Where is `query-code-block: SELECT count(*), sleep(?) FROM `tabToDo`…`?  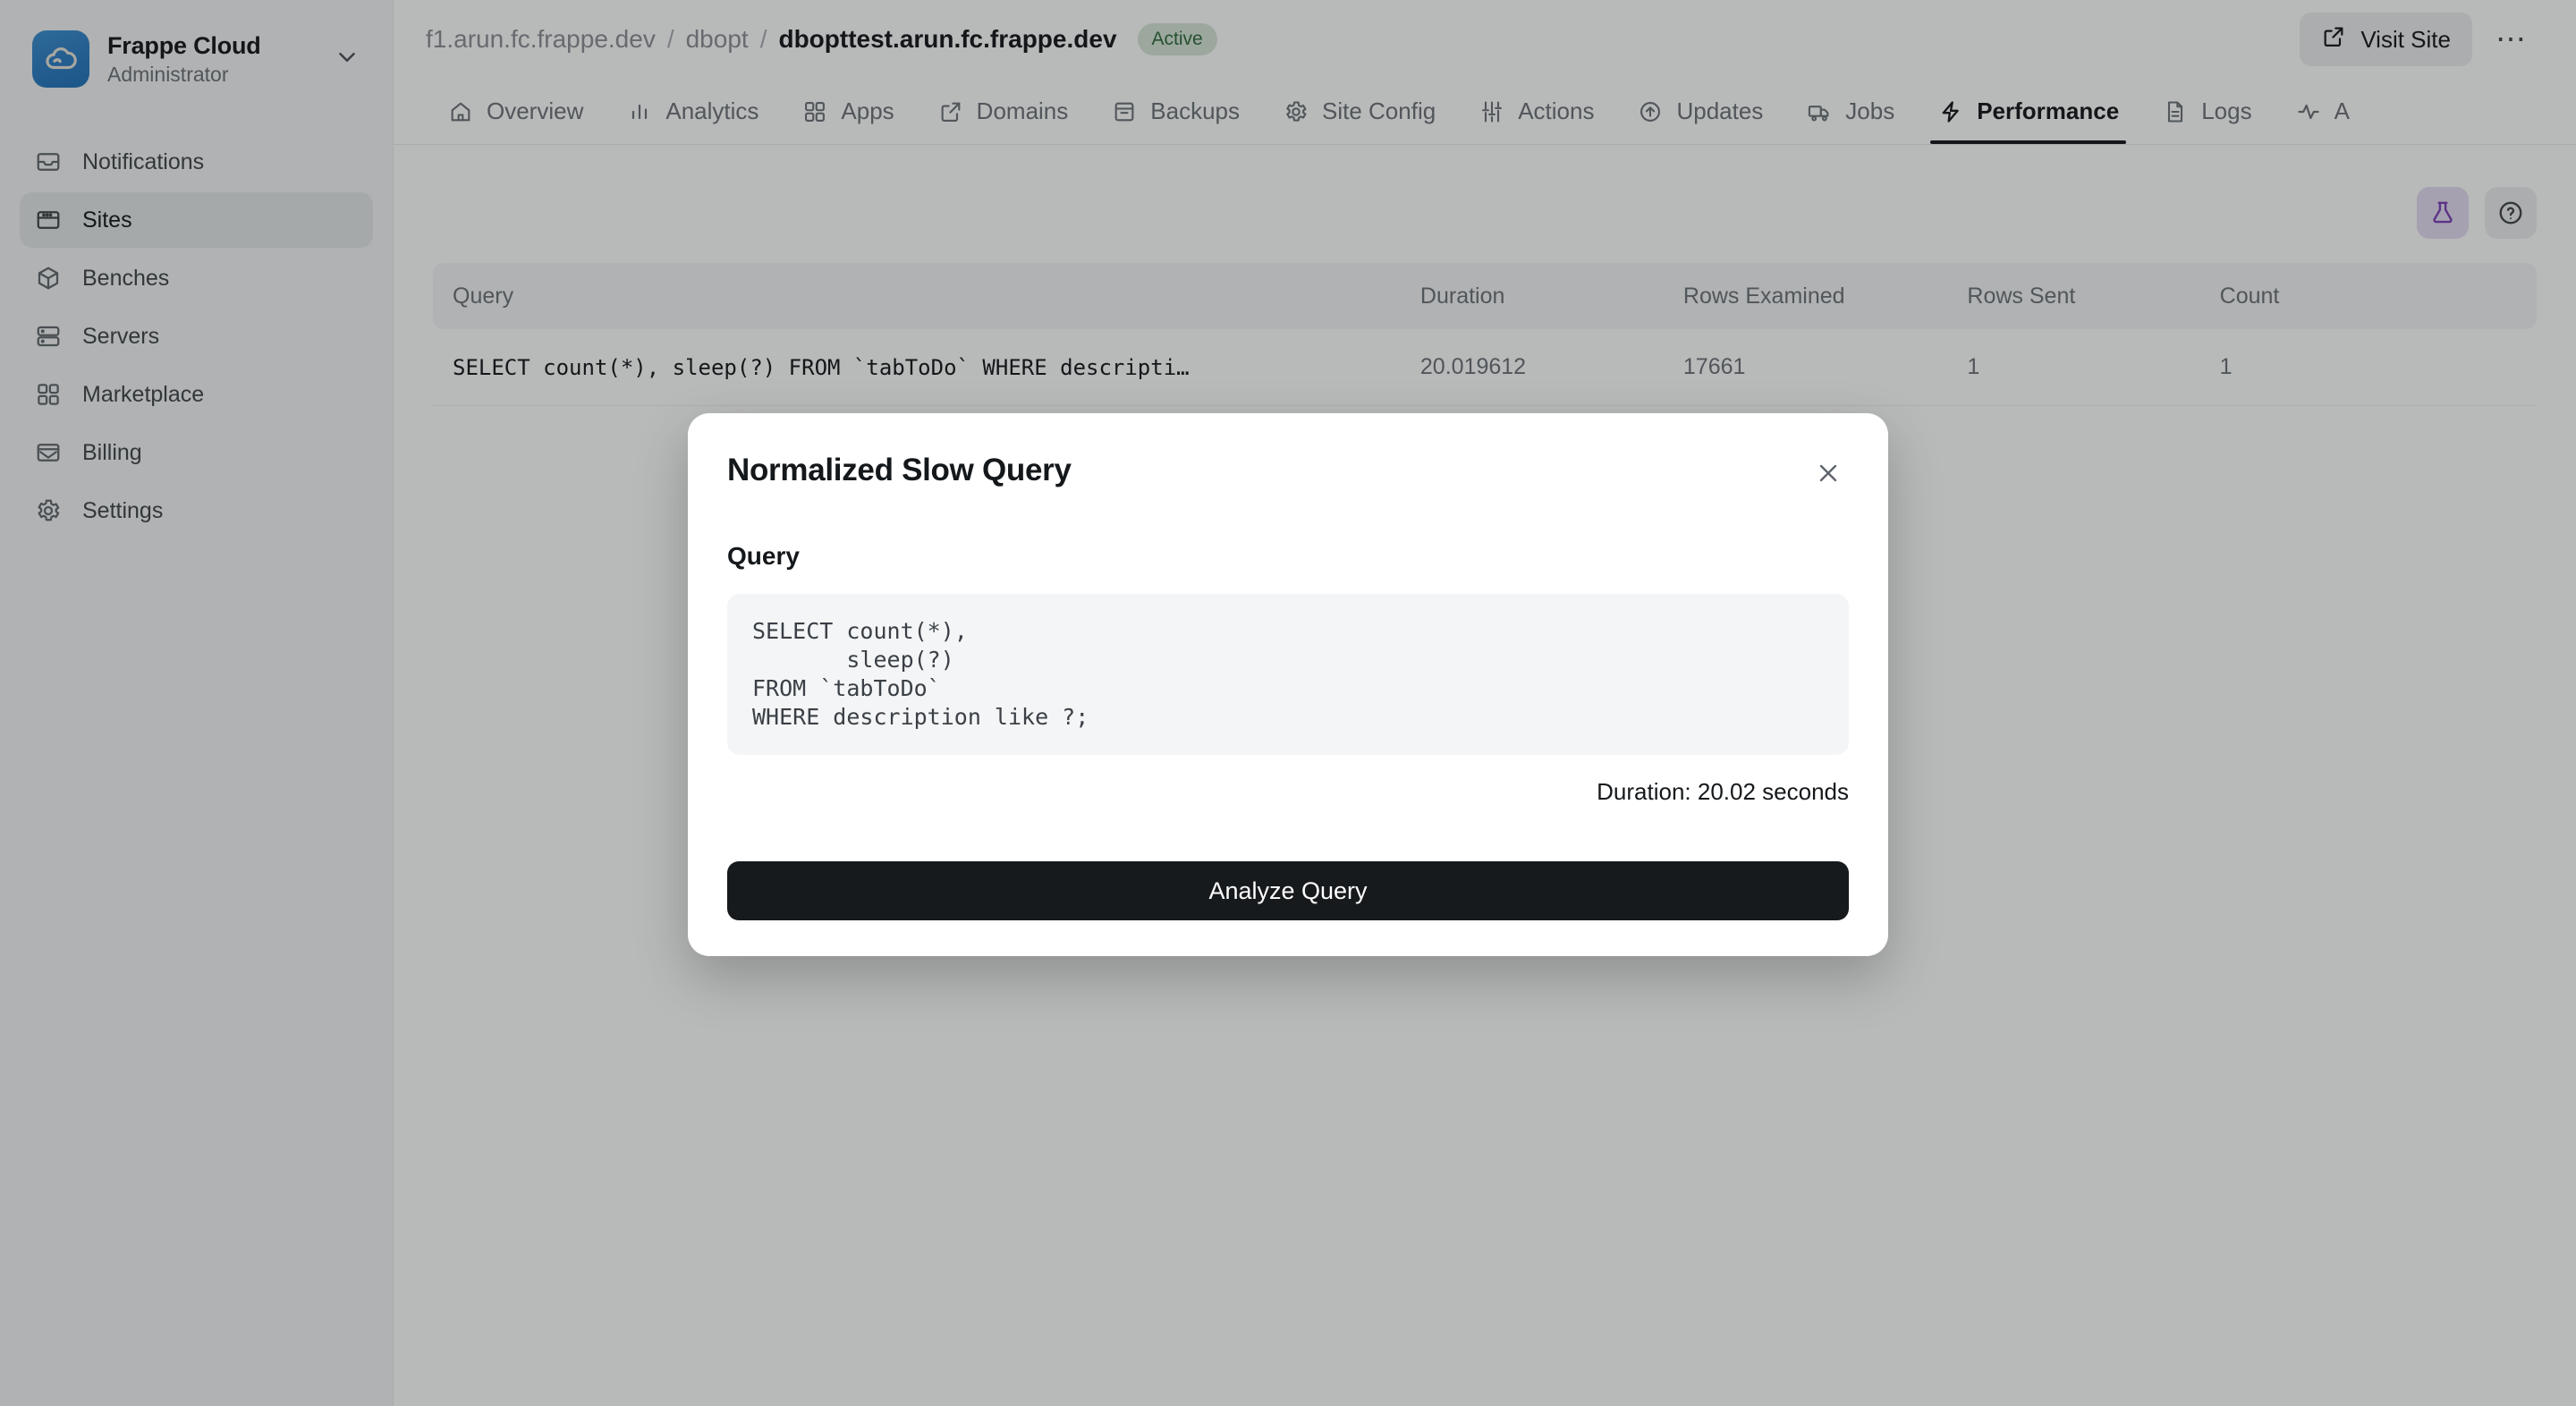
query-code-block: SELECT count(*), sleep(?) FROM `tabToDo`… is located at coordinates (1288, 675).